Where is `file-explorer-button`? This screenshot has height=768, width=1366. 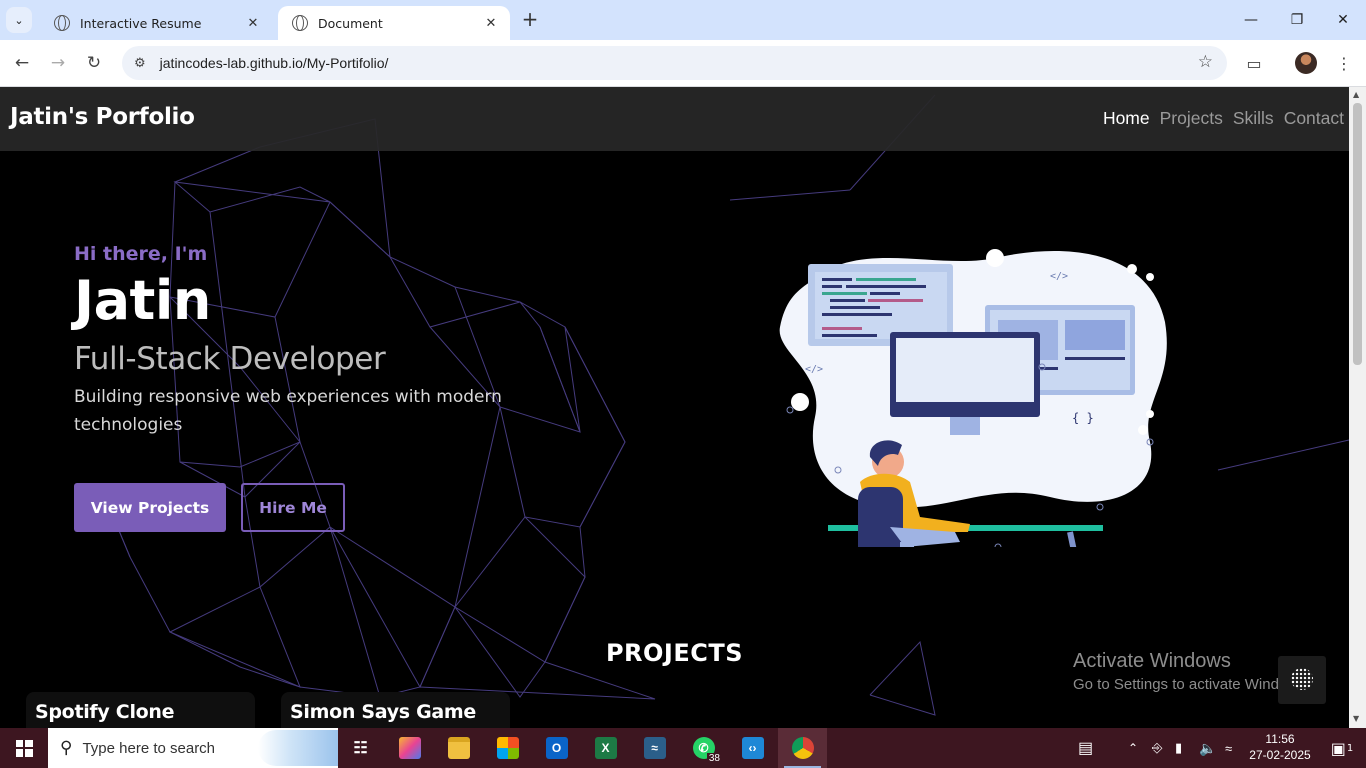
file-explorer-button is located at coordinates (458, 748).